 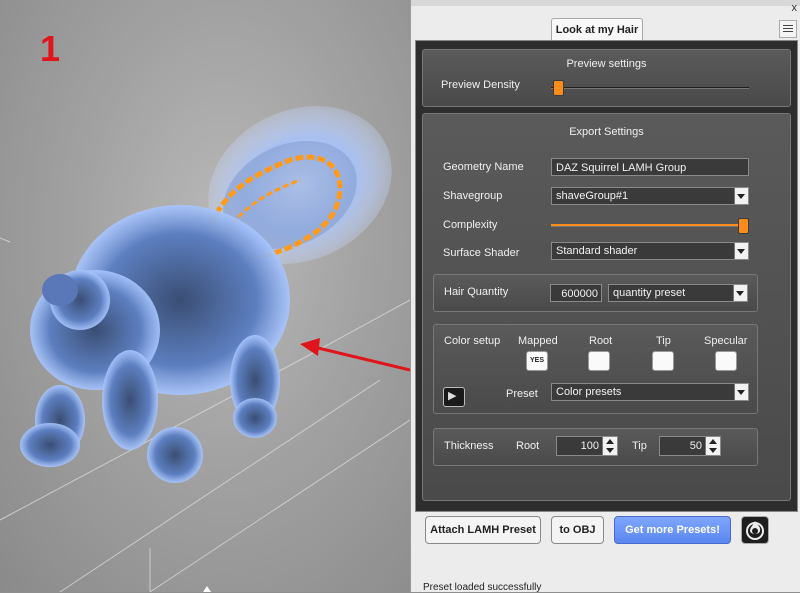 I want to click on specular-label: Specular, so click(x=726, y=341).